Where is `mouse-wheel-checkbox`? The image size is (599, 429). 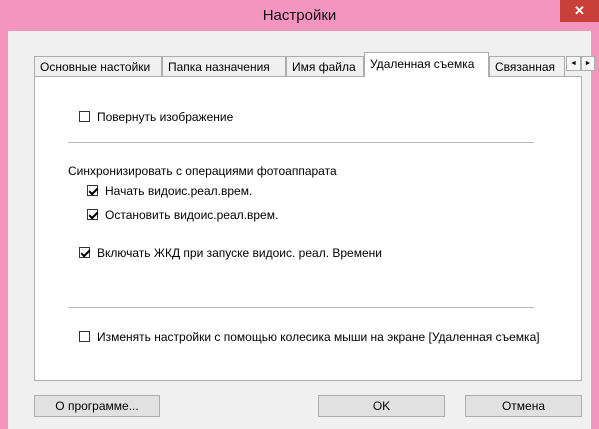
mouse-wheel-checkbox is located at coordinates (84, 336).